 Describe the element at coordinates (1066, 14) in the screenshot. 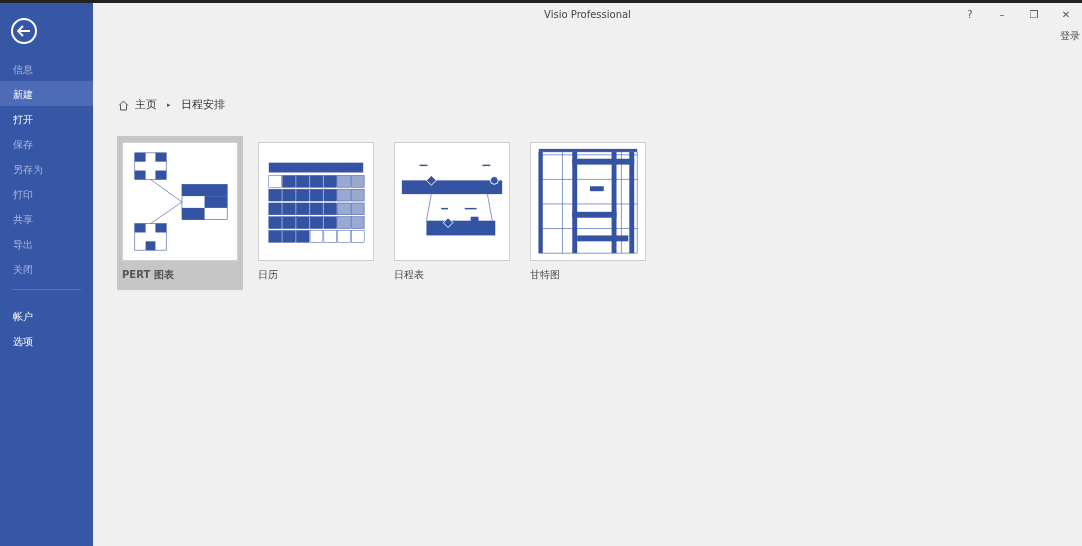

I see `close-button: ✕` at that location.